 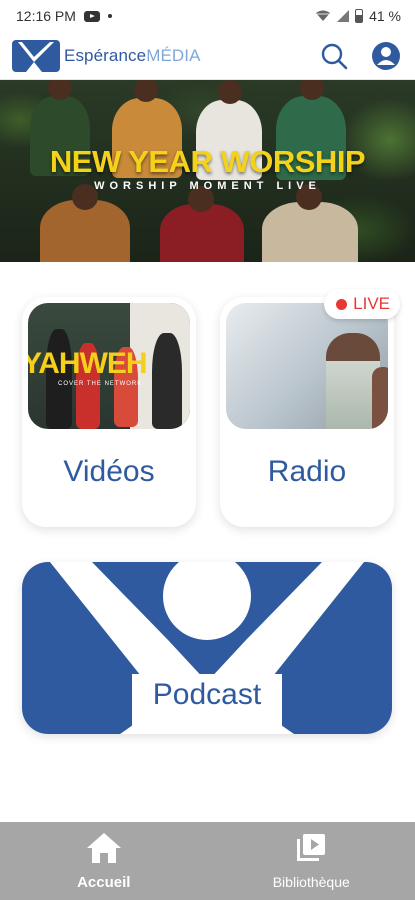 I want to click on nav-item-home-label: Accueil, so click(x=104, y=882).